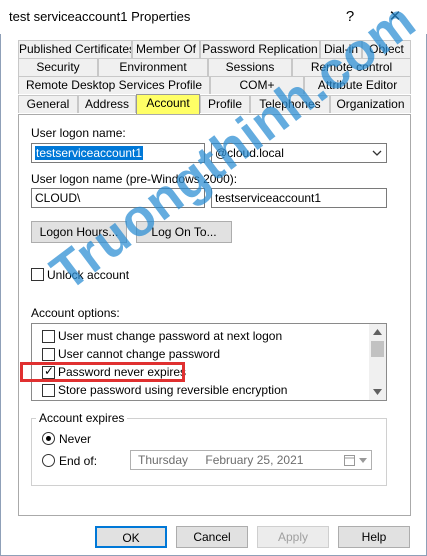  Describe the element at coordinates (100, 16) in the screenshot. I see `window-title: test serviceaccount1 Properties` at that location.